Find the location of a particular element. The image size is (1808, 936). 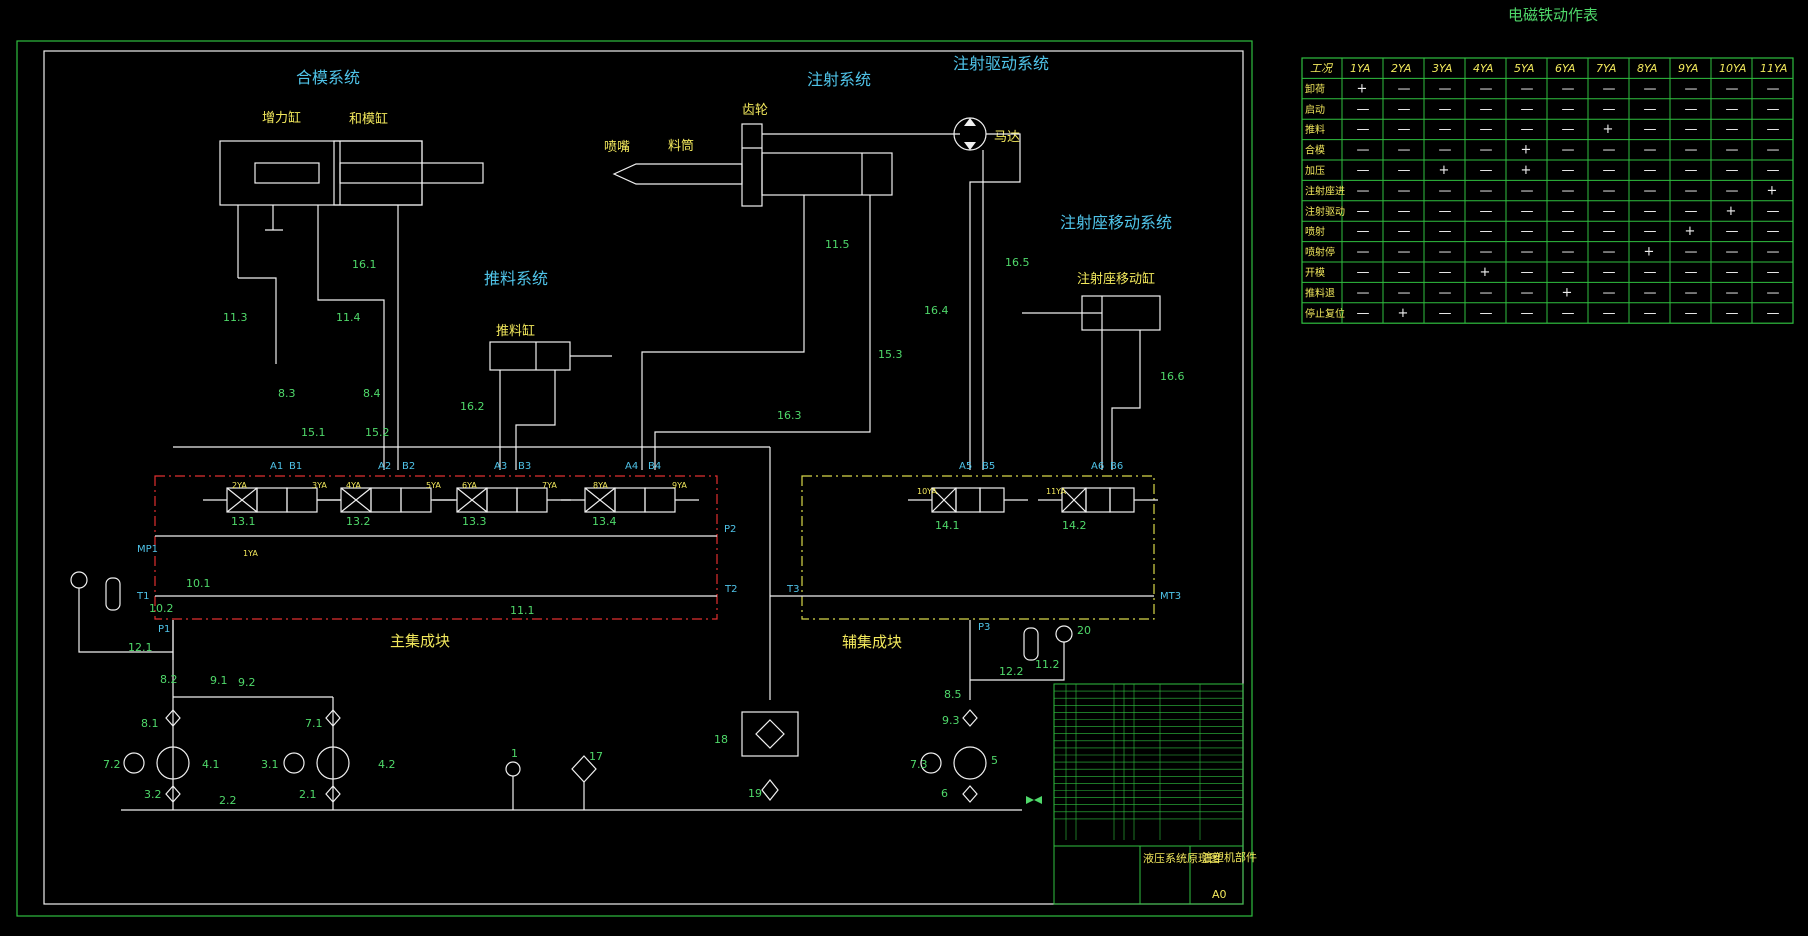

component-number: 16.1 is located at coordinates (364, 264).